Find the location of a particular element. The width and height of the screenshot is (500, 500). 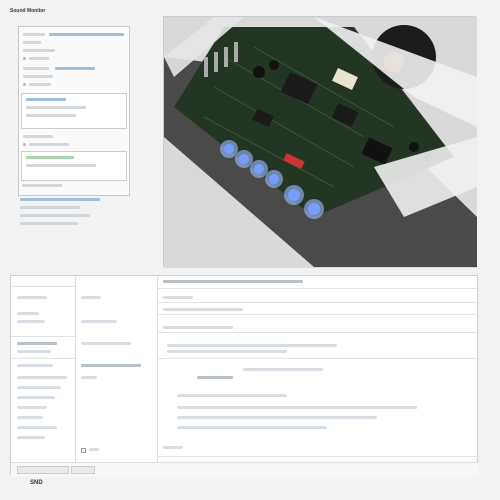

options-column is located at coordinates (116, 376).